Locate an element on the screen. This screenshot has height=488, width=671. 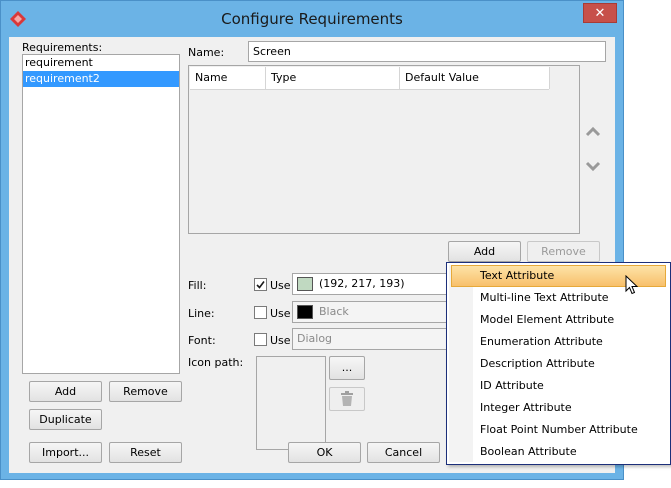
table-header: Name Type Default Value is located at coordinates (370, 78).